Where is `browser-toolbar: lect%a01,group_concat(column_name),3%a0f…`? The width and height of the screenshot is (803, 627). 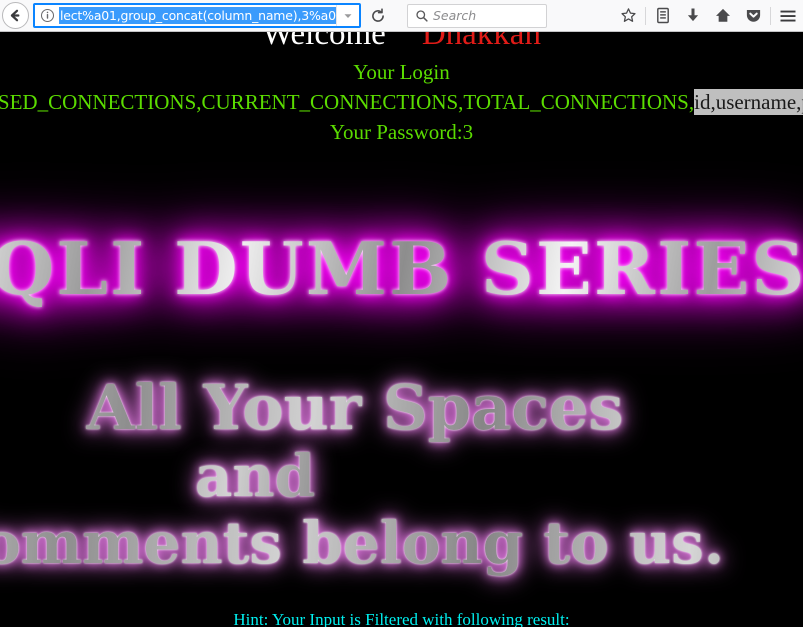
browser-toolbar: lect%a01,group_concat(column_name),3%a0f… is located at coordinates (401, 16).